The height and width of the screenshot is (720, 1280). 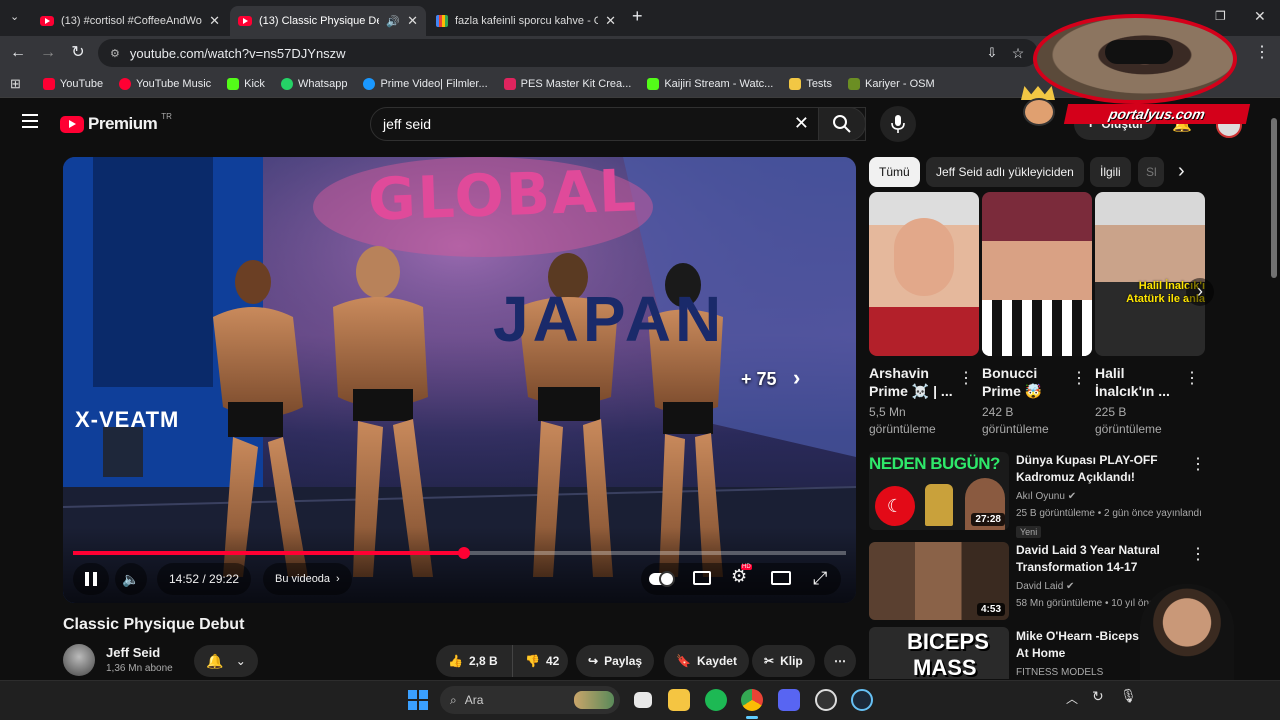 I want to click on chip-all: Tümü, so click(x=894, y=172).